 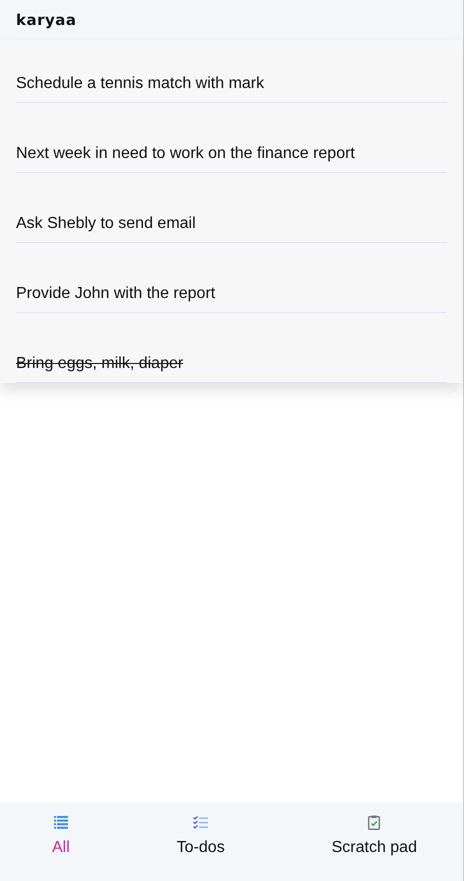 I want to click on task-text: Bring eggs, milk, diaper, so click(x=100, y=364).